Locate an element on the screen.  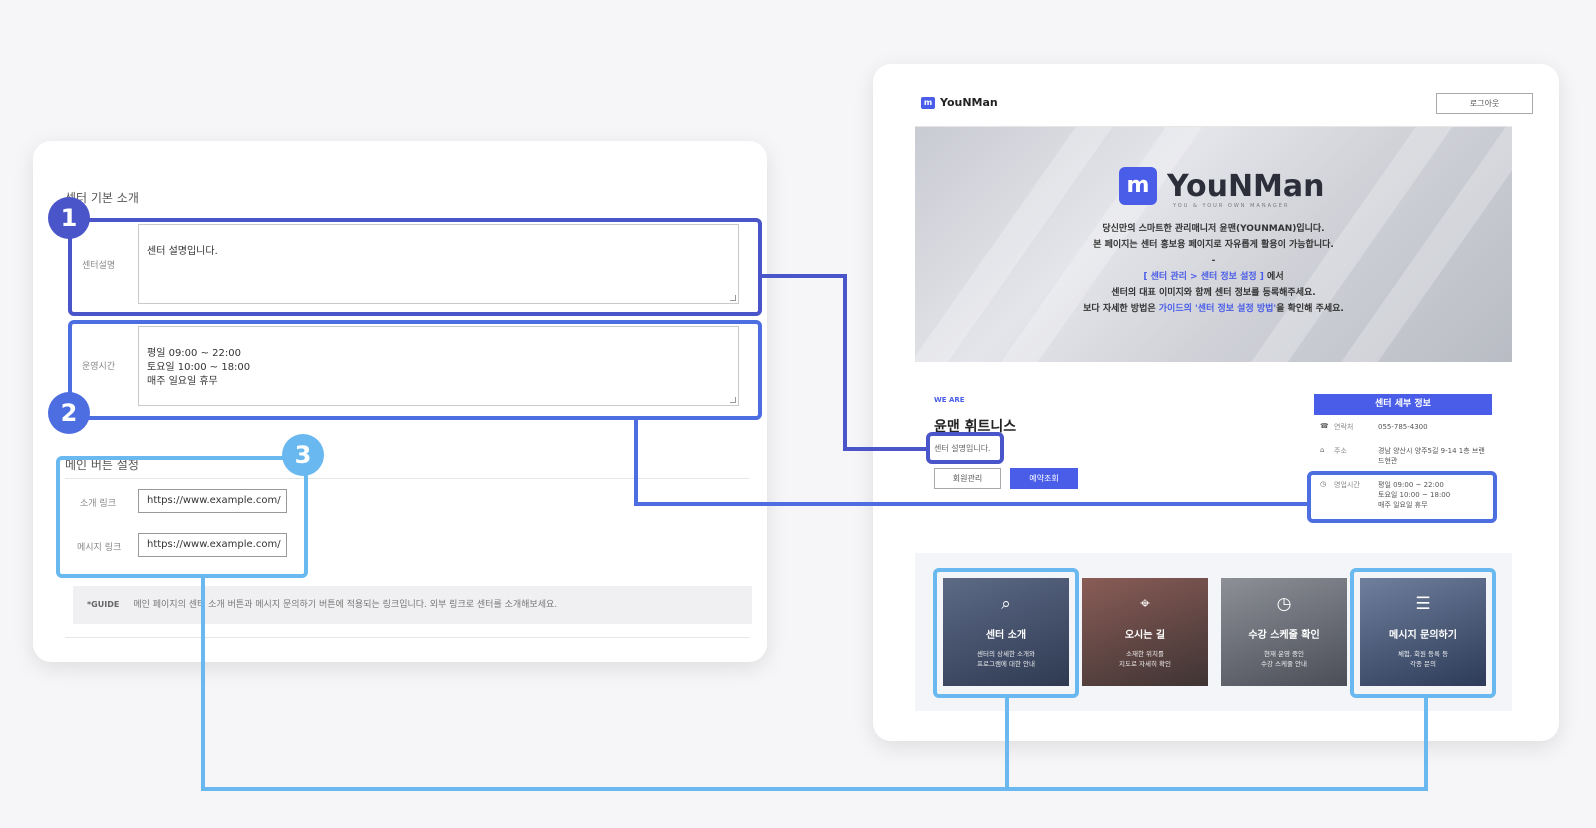
home-icon: ⌂ is located at coordinates (1322, 450).